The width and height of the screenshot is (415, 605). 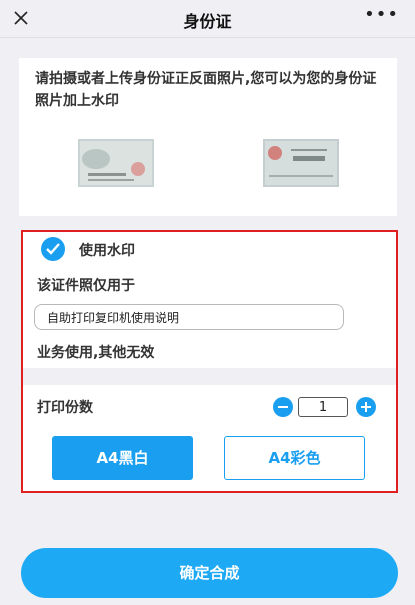 What do you see at coordinates (96, 353) in the screenshot?
I see `watermark-footer-label: 业务使用,其他无效` at bounding box center [96, 353].